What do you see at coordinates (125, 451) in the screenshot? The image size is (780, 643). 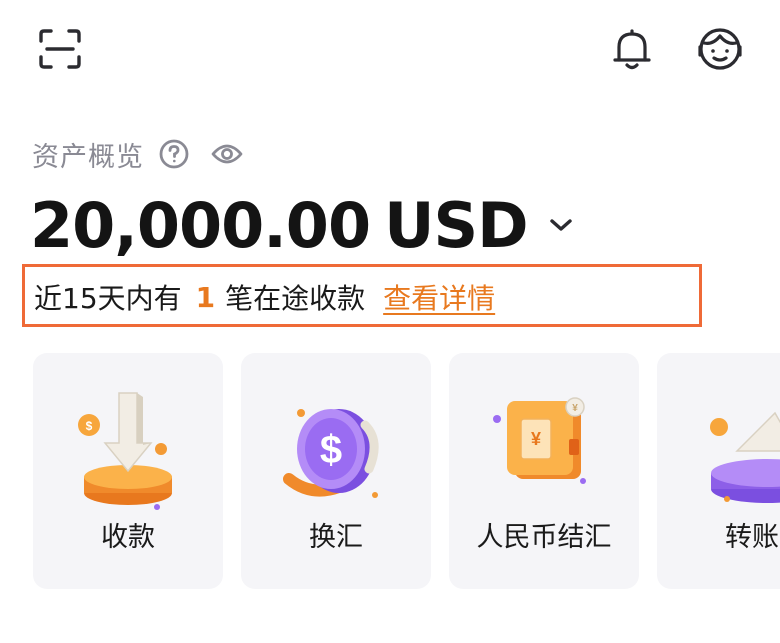 I see `receive-coin-icon: $` at bounding box center [125, 451].